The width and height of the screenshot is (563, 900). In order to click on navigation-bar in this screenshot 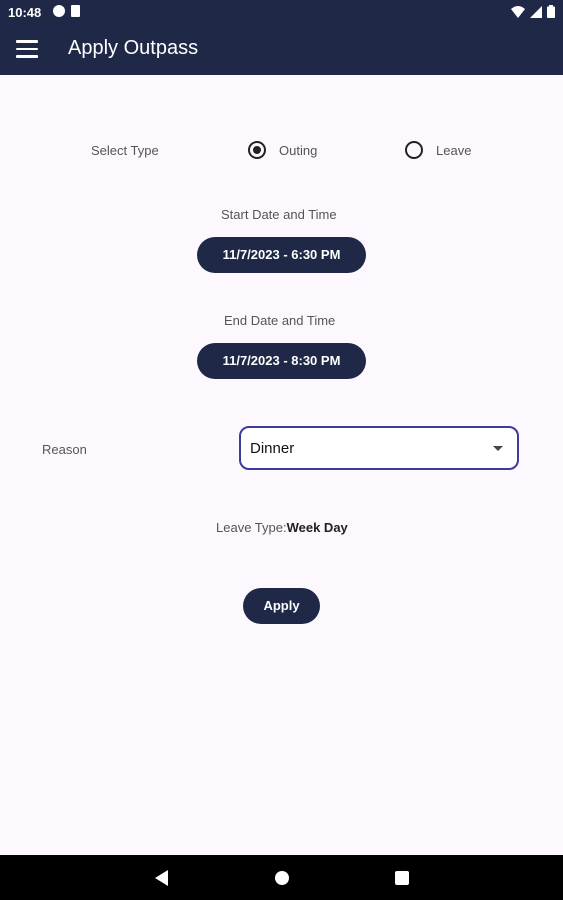, I will do `click(281, 877)`.